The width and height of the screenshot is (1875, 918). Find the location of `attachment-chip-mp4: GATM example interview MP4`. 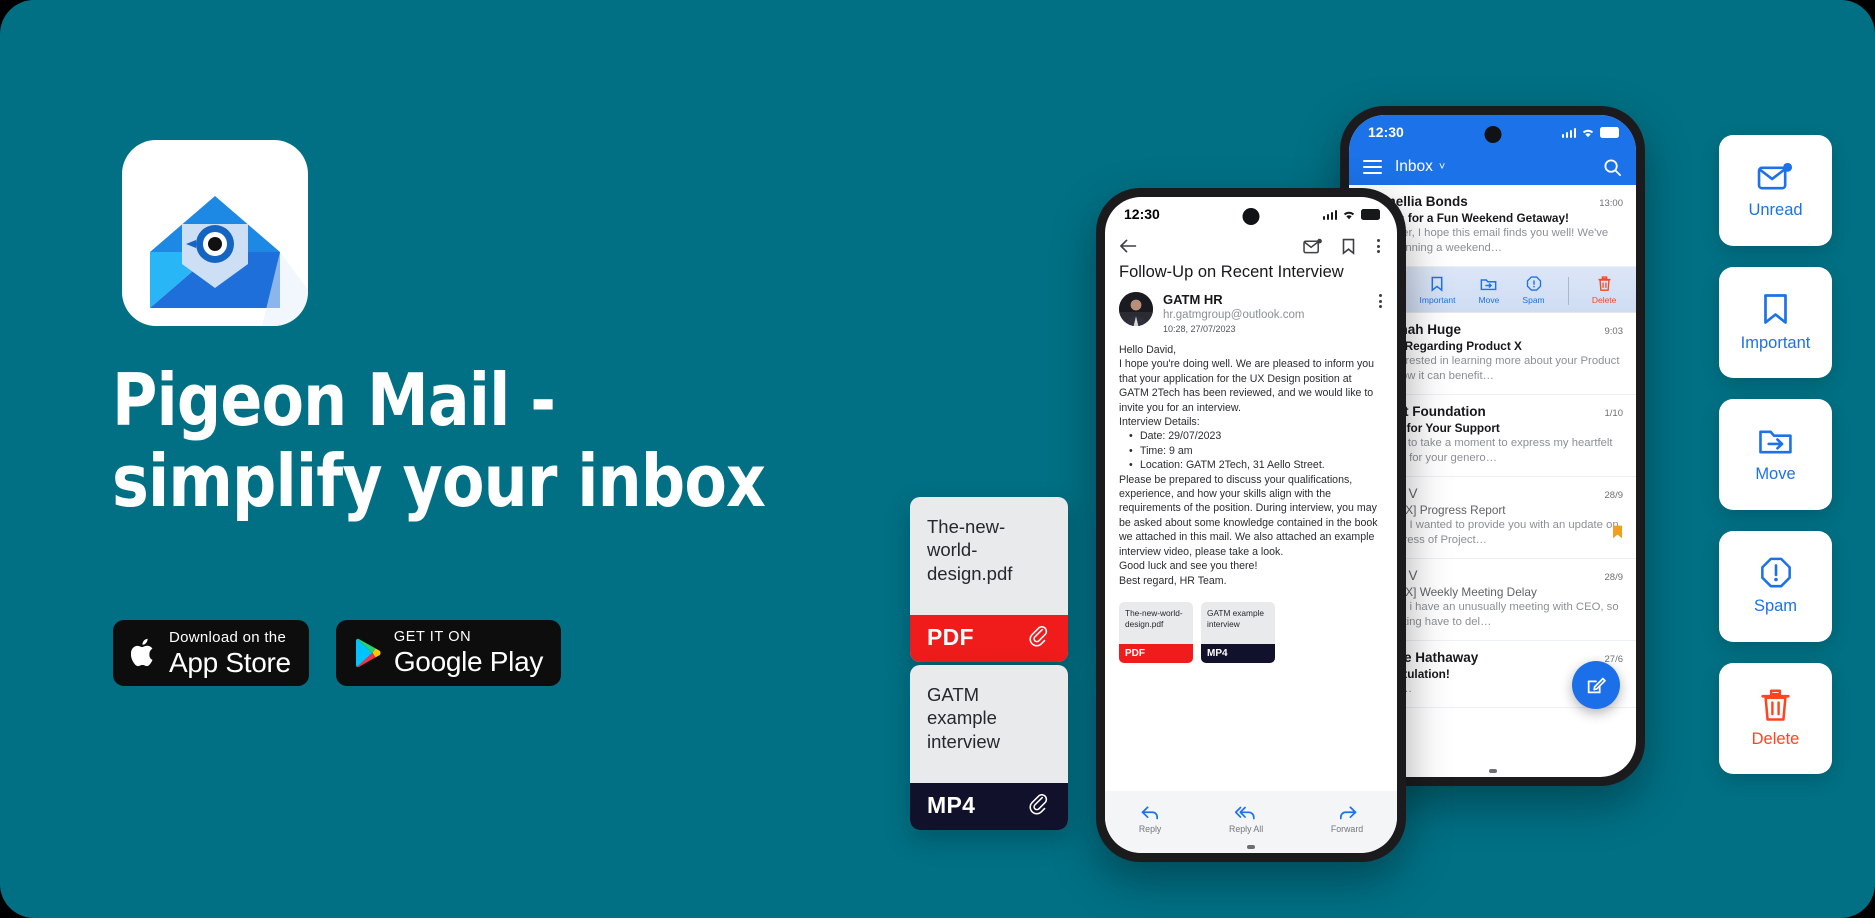

attachment-chip-mp4: GATM example interview MP4 is located at coordinates (1238, 632).